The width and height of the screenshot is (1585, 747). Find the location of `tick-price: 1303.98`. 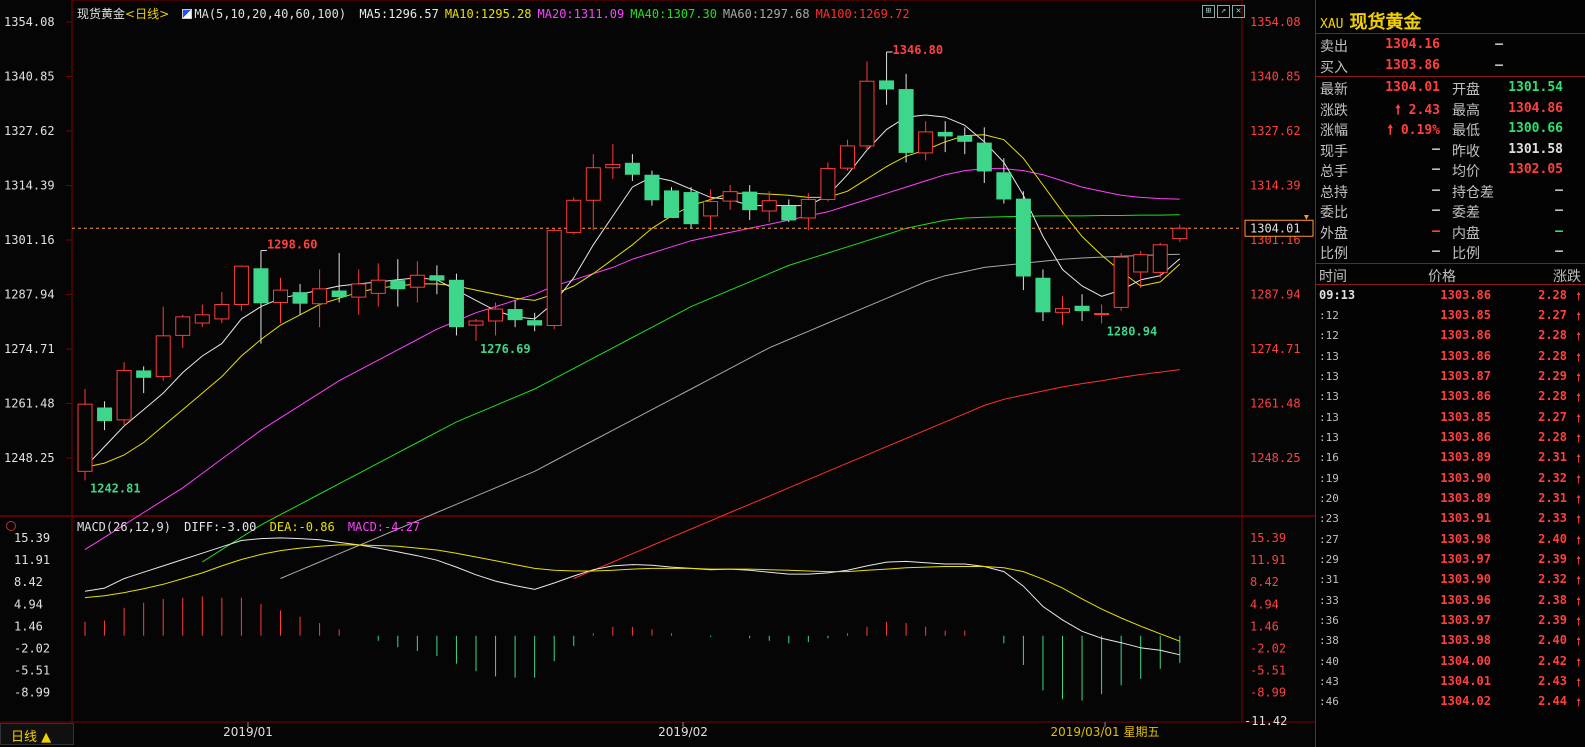

tick-price: 1303.98 is located at coordinates (1465, 538).